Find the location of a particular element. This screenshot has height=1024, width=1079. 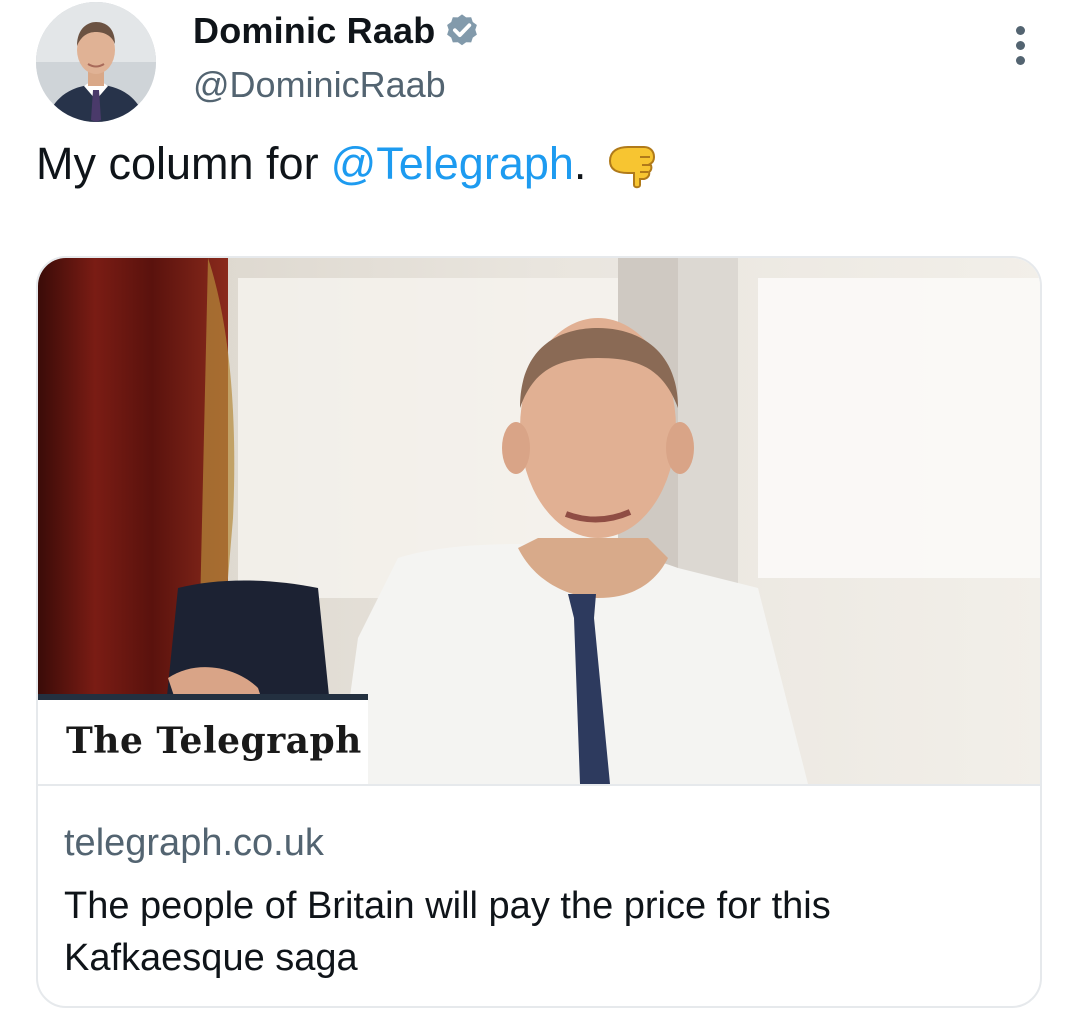

pointing-down-hand-icon is located at coordinates (633, 164).